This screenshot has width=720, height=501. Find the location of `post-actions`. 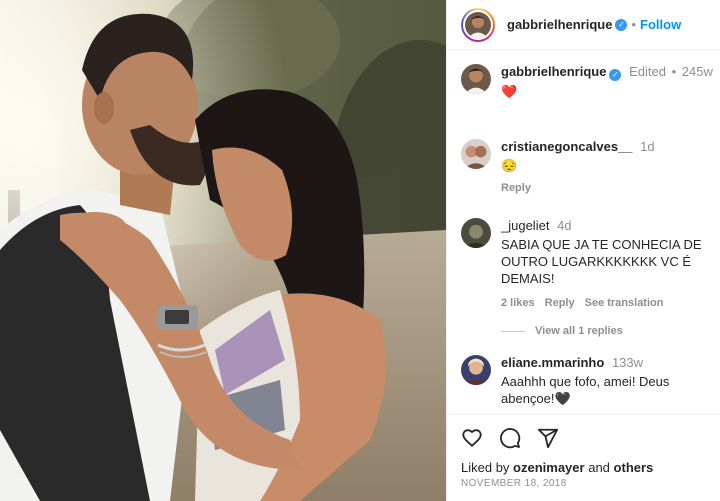

post-actions is located at coordinates (510, 438).